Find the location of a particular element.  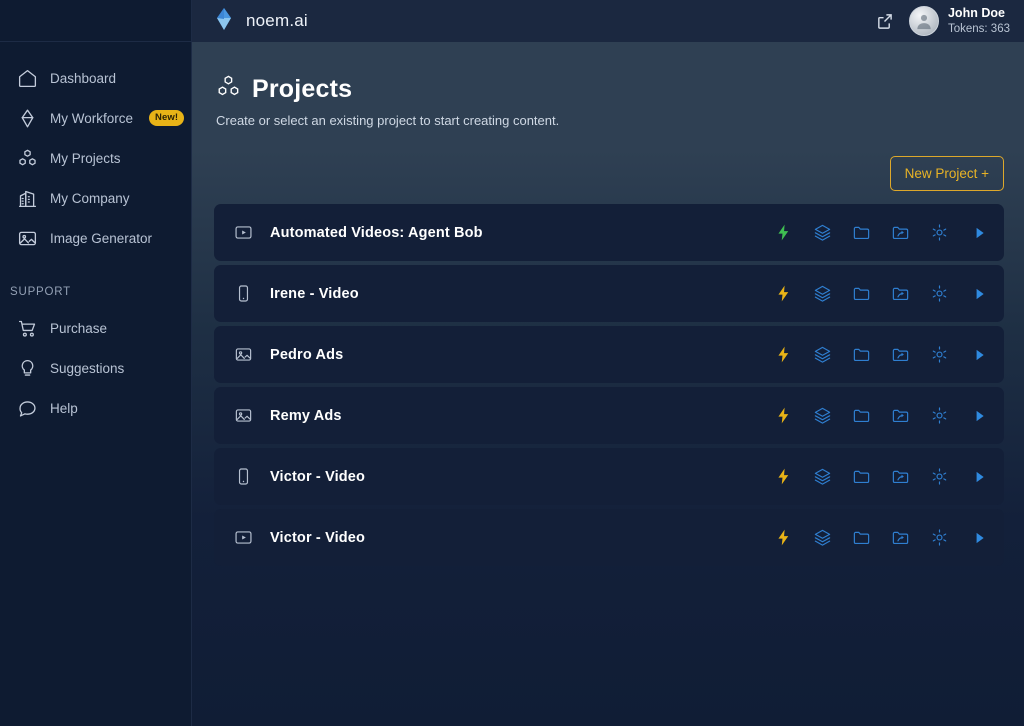

project-title: Pedro Ads is located at coordinates (307, 354).